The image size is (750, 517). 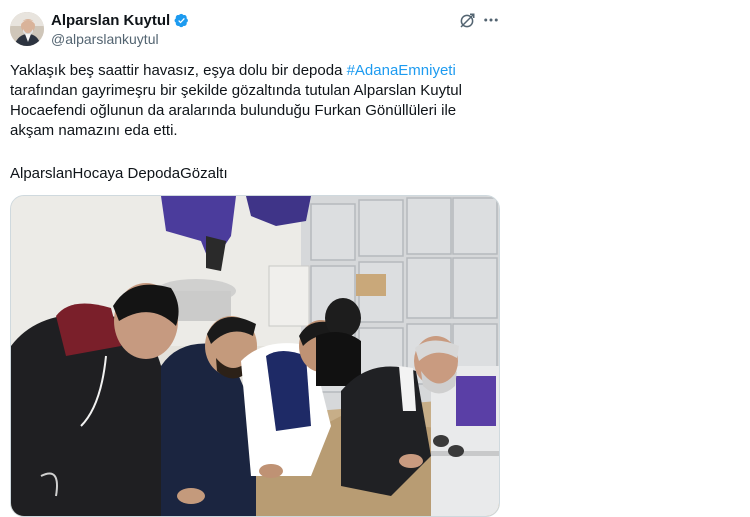 I want to click on hashtag-link: #AdanaEmniyeti, so click(x=401, y=70).